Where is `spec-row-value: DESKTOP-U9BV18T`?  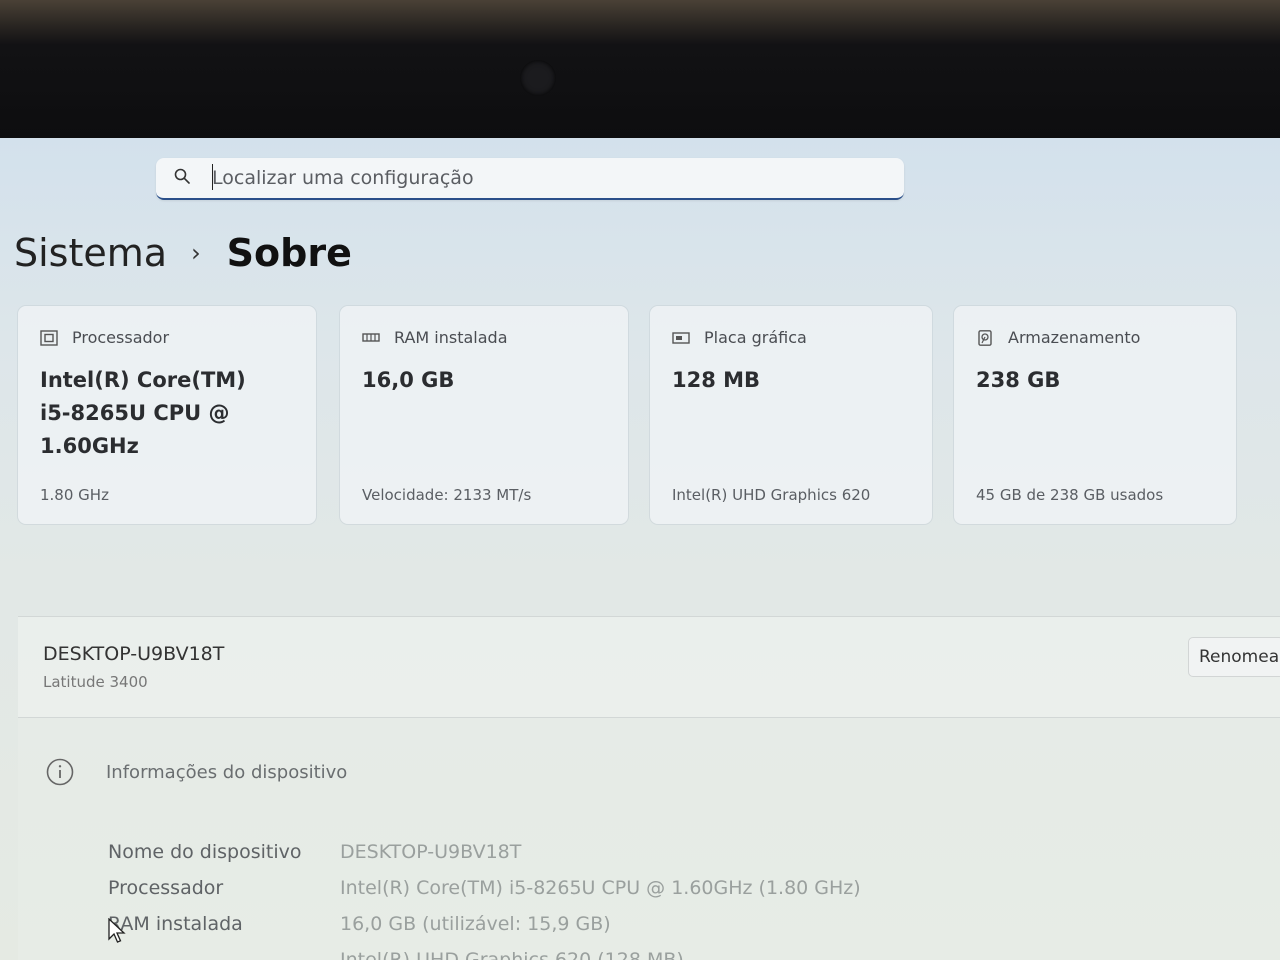 spec-row-value: DESKTOP-U9BV18T is located at coordinates (431, 852).